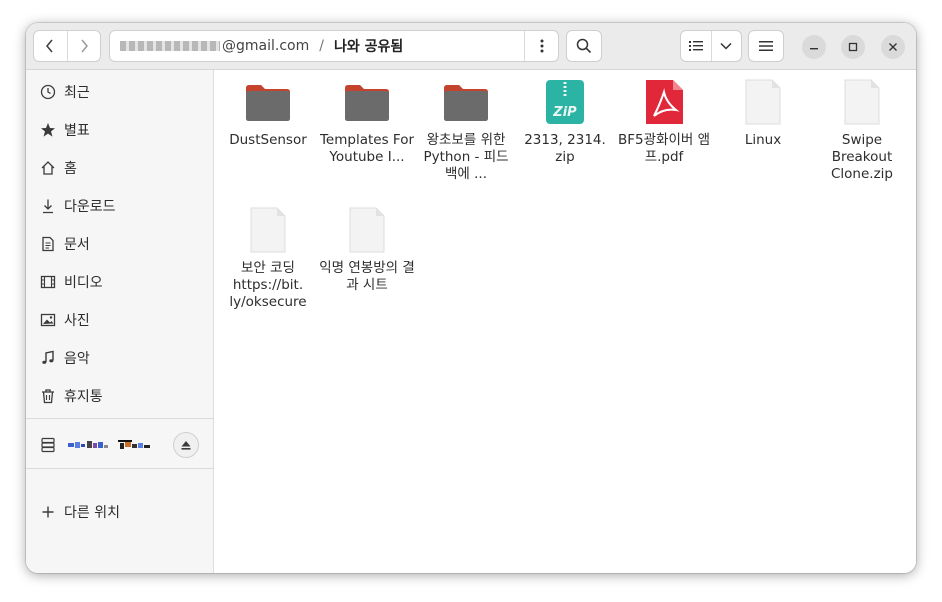  Describe the element at coordinates (48, 92) in the screenshot. I see `clock-icon` at that location.